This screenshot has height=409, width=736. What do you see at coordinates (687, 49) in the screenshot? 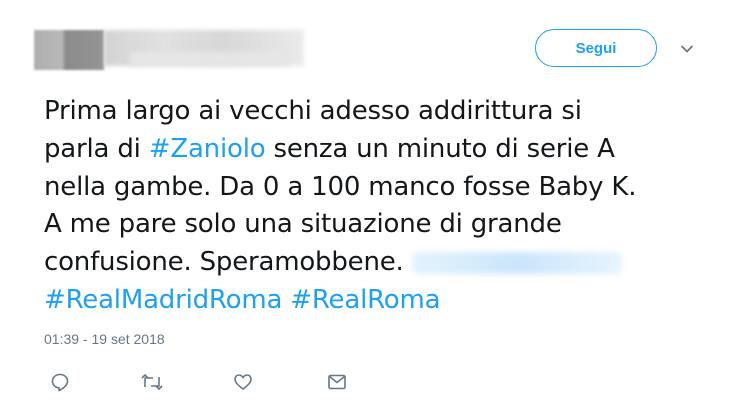
I see `chevron-down-icon` at bounding box center [687, 49].